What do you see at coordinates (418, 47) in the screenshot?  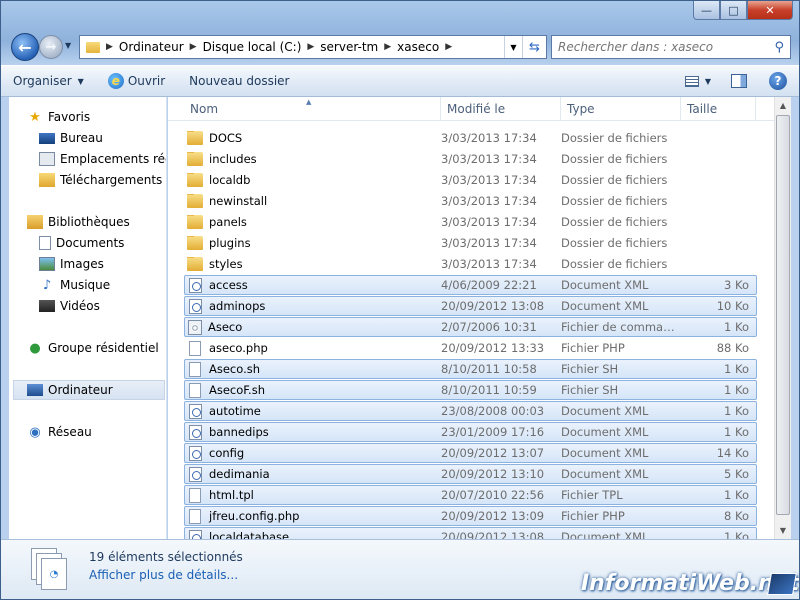 I see `breadcrumb-xaseco: xaseco` at bounding box center [418, 47].